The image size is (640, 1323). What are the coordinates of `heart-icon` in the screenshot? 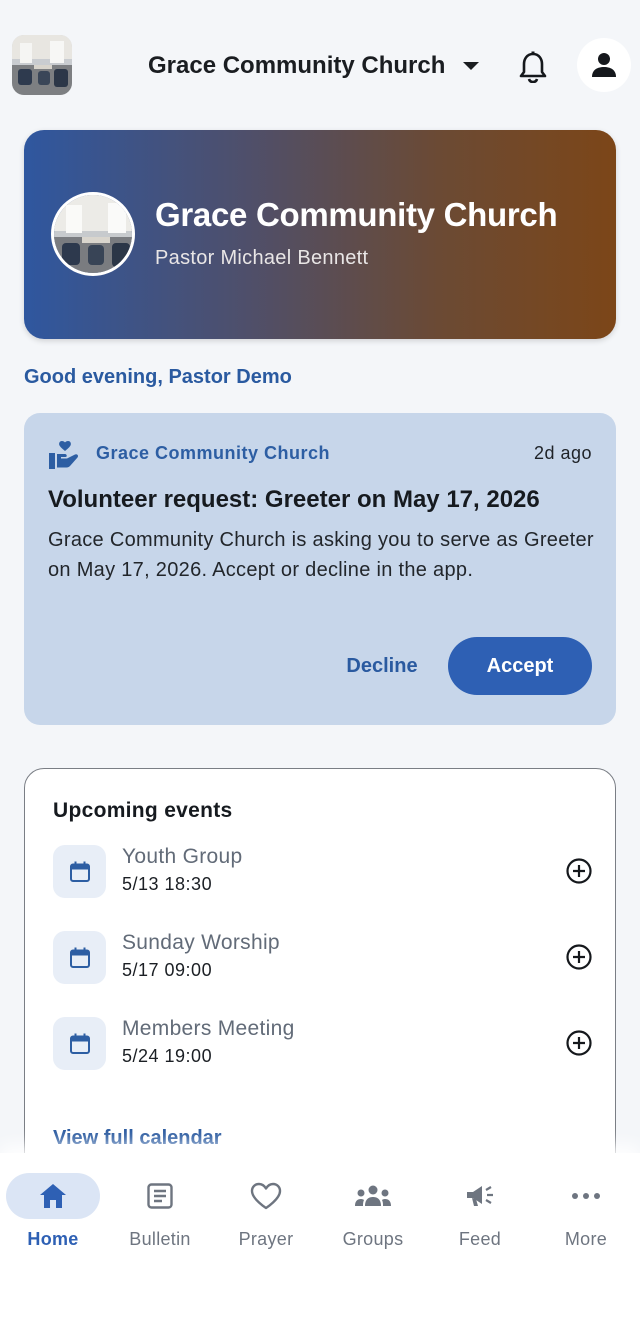 It's located at (266, 1196).